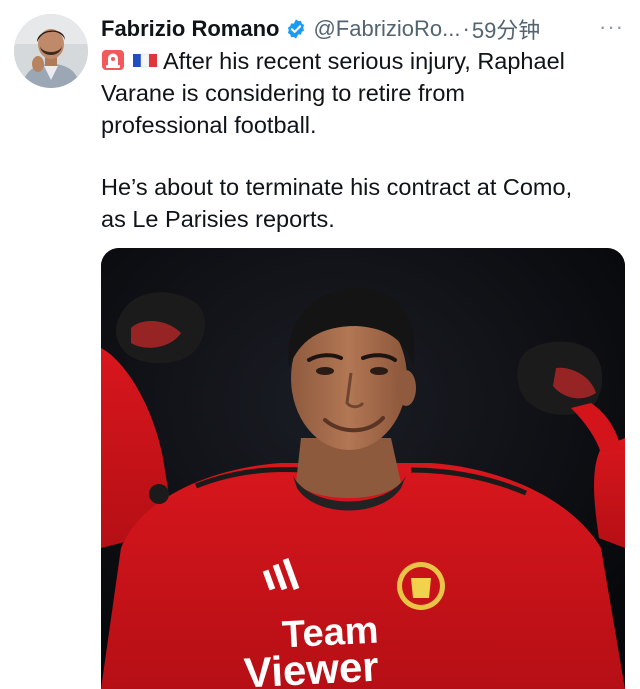 This screenshot has width=640, height=689. What do you see at coordinates (218, 219) in the screenshot?
I see `tweet-text-line-5: as Le Parisies reports.` at bounding box center [218, 219].